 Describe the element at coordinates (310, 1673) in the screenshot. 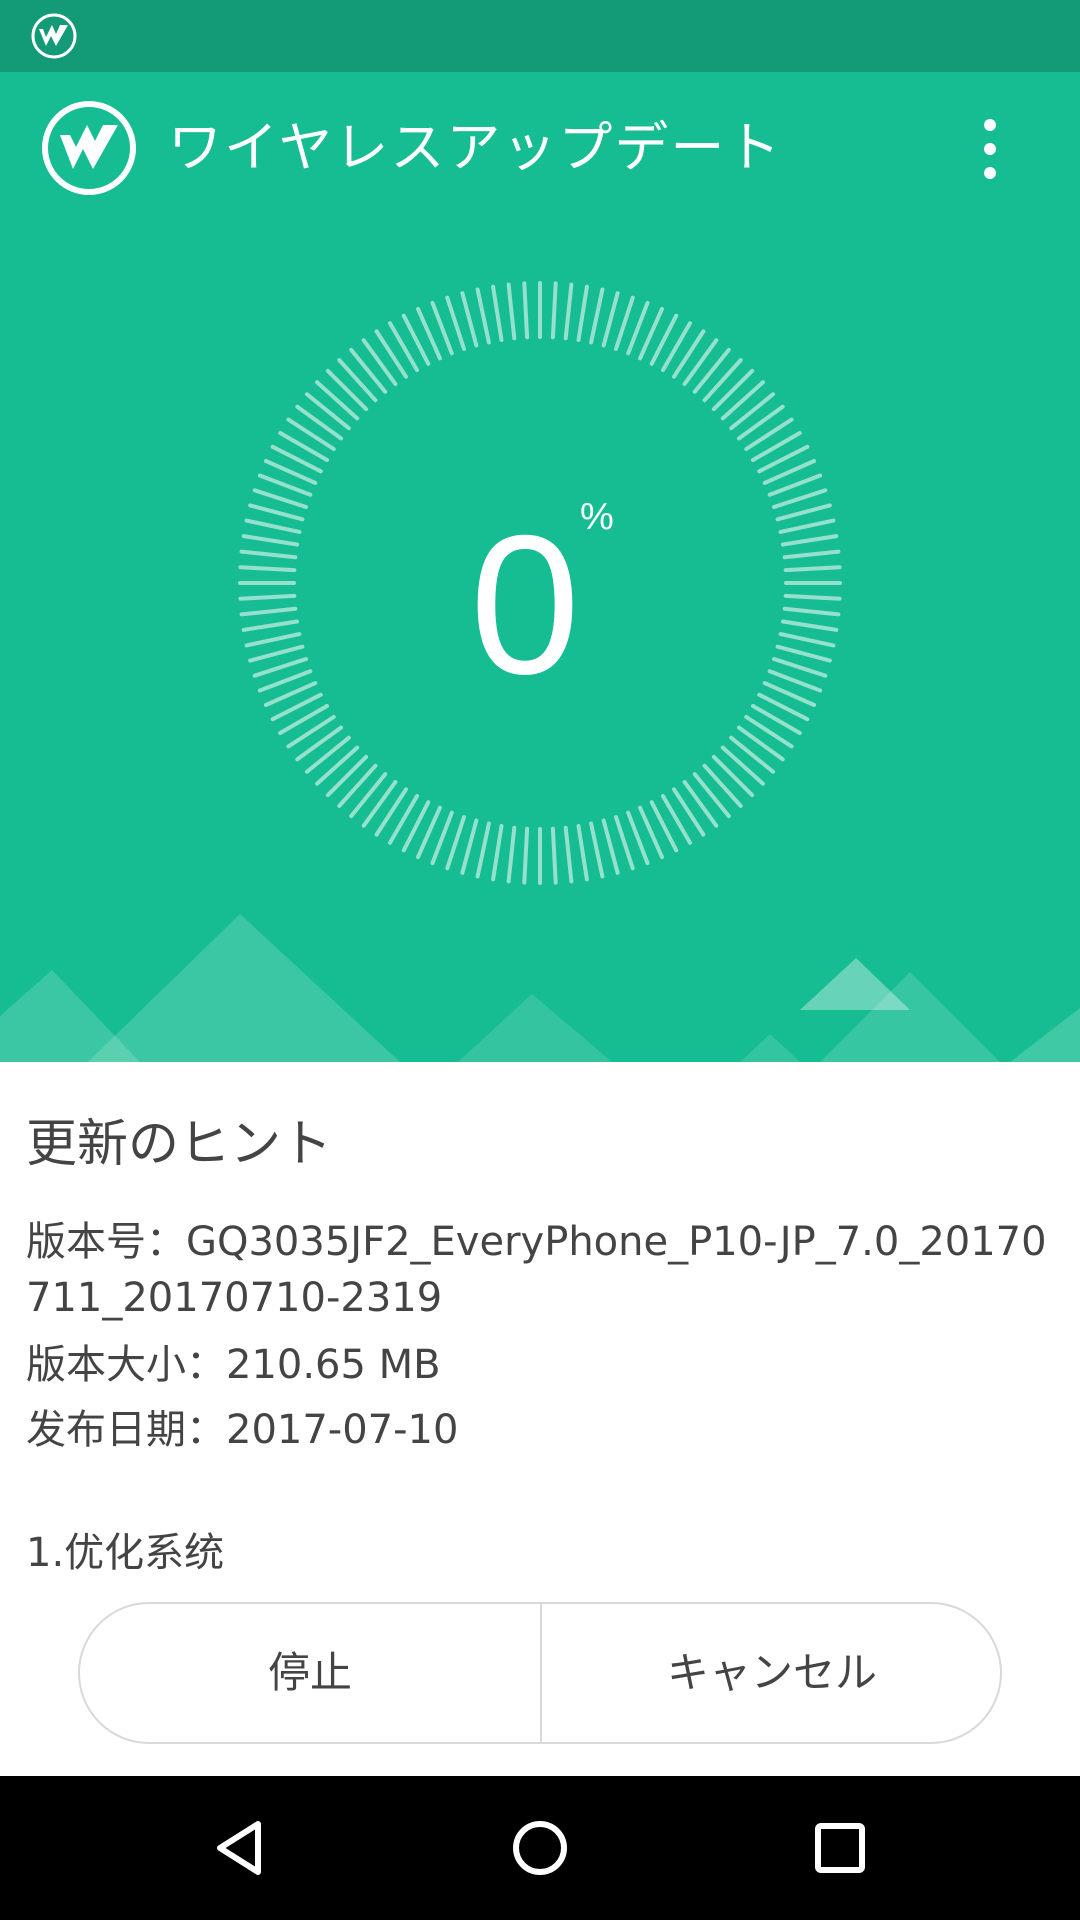

I see `stop-button: 停止` at that location.